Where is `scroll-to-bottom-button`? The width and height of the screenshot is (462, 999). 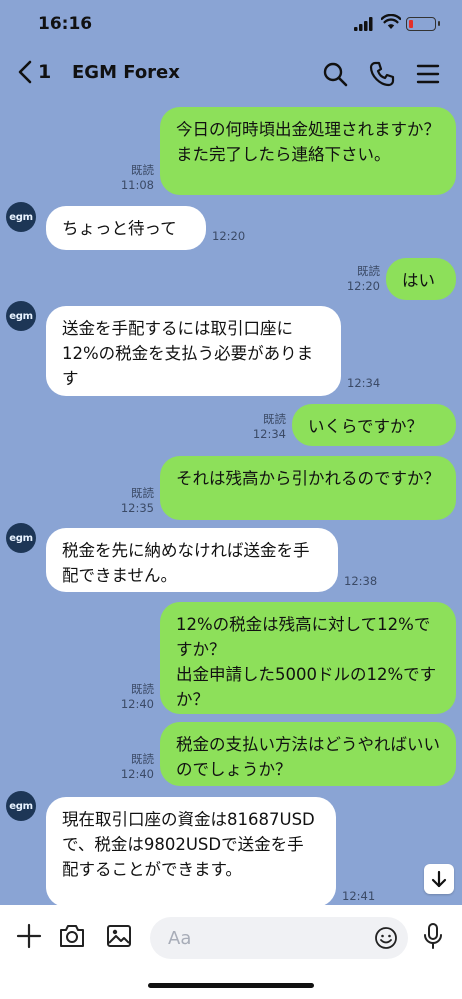 scroll-to-bottom-button is located at coordinates (439, 879).